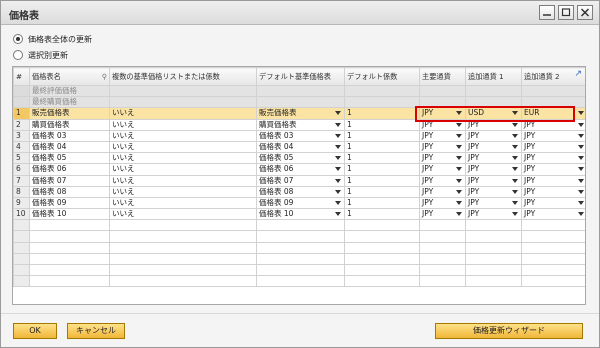 This screenshot has height=348, width=600. Describe the element at coordinates (21, 169) in the screenshot. I see `row-number: 6` at that location.